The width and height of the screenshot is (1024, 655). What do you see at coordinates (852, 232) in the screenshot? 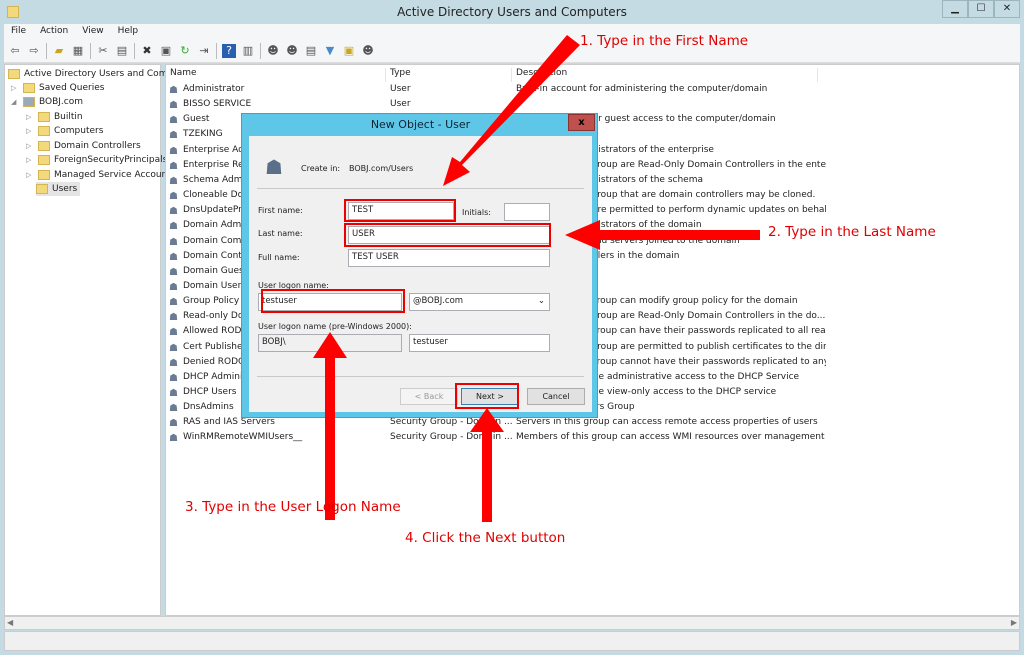
I see `annotation-2: 2. Type in the Last Name` at bounding box center [852, 232].